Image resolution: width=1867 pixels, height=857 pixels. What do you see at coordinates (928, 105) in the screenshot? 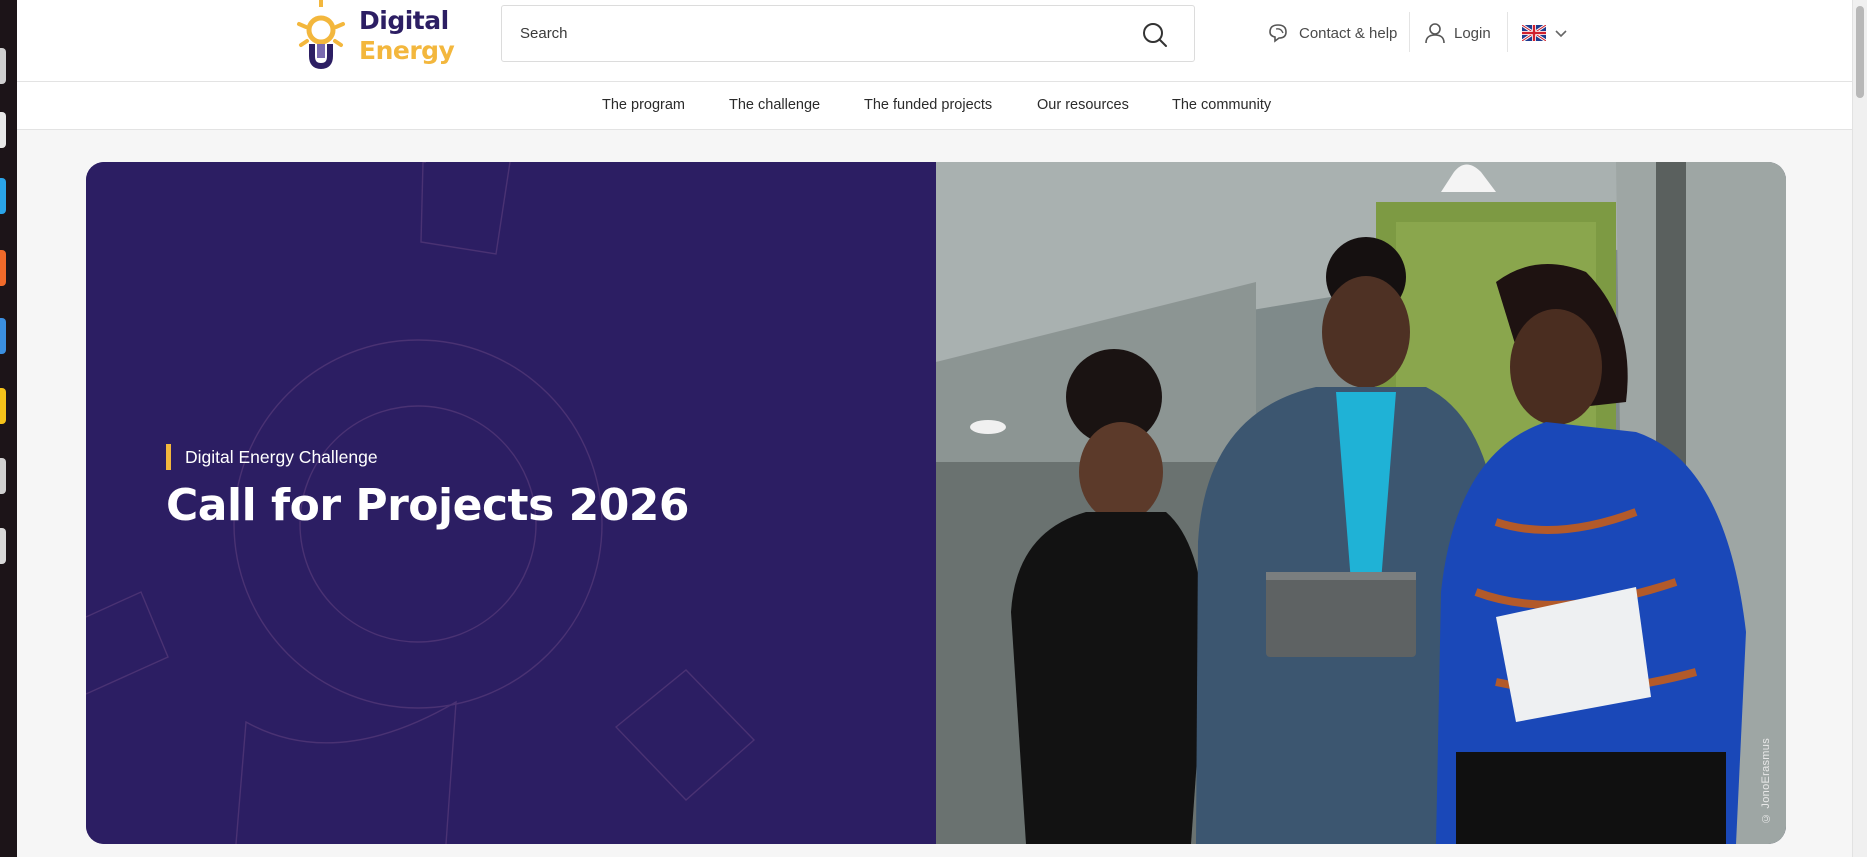
I see `nav-item-funded-projects: The funded projects` at bounding box center [928, 105].